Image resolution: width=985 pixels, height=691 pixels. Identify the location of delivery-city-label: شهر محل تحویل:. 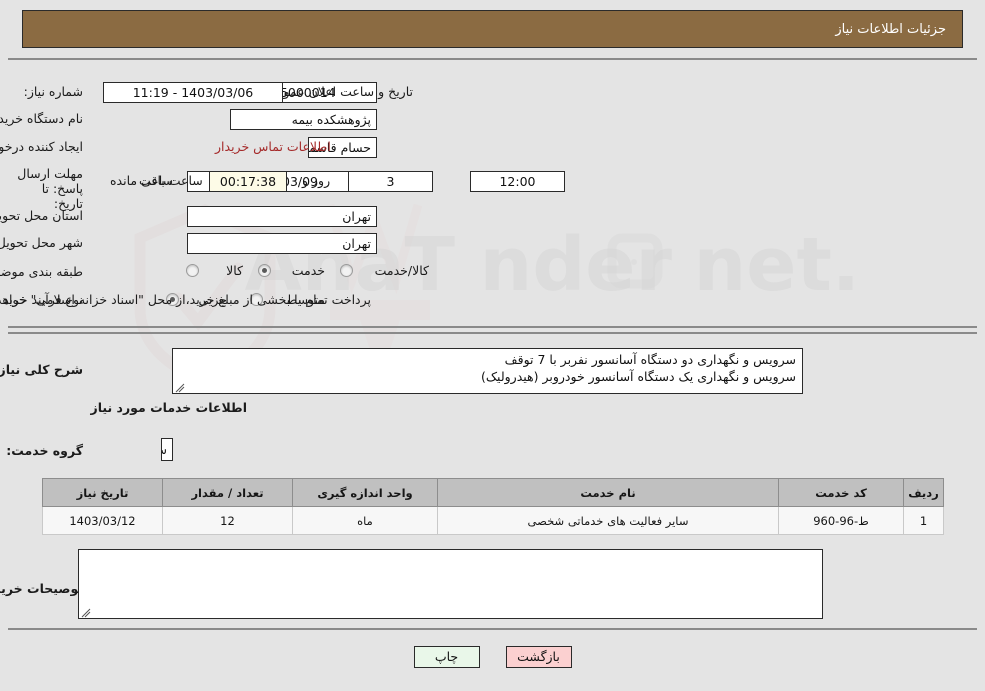
(41, 242).